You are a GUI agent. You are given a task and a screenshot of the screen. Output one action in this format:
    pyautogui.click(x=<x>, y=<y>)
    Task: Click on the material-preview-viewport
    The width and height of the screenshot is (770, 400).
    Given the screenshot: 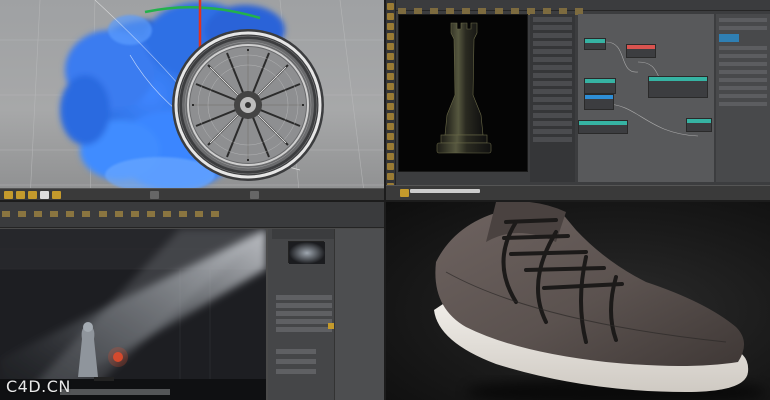 What is the action you would take?
    pyautogui.click(x=463, y=93)
    